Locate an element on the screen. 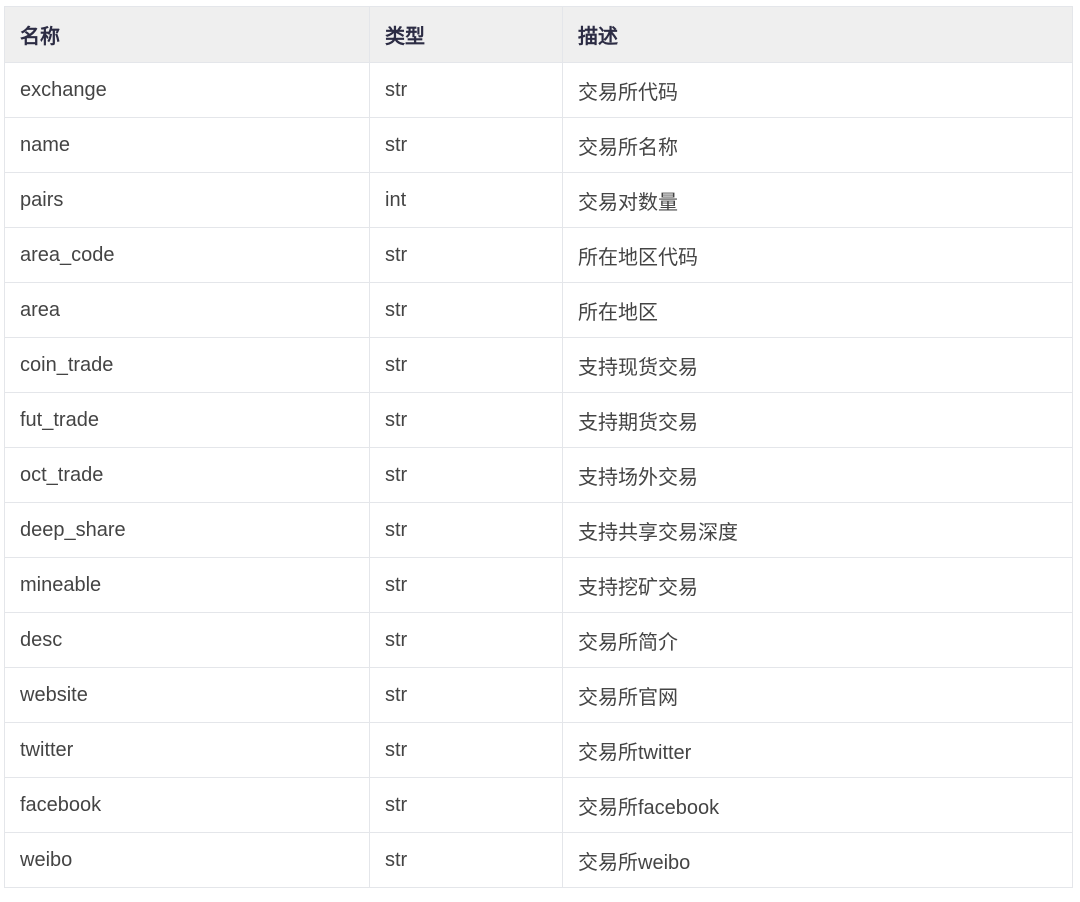  cell-description: 所在地区代码 is located at coordinates (817, 255).